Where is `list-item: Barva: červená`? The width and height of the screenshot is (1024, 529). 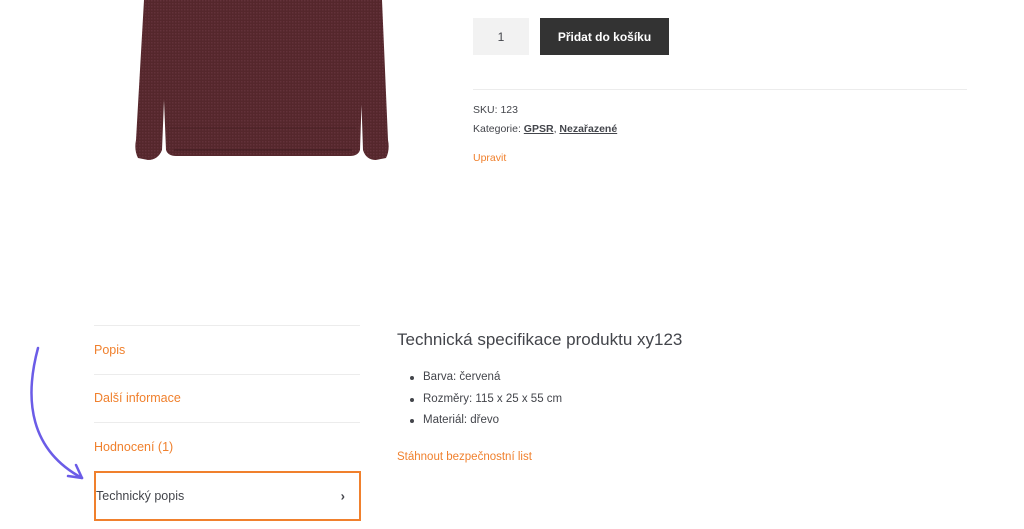
list-item: Barva: červená is located at coordinates (693, 378).